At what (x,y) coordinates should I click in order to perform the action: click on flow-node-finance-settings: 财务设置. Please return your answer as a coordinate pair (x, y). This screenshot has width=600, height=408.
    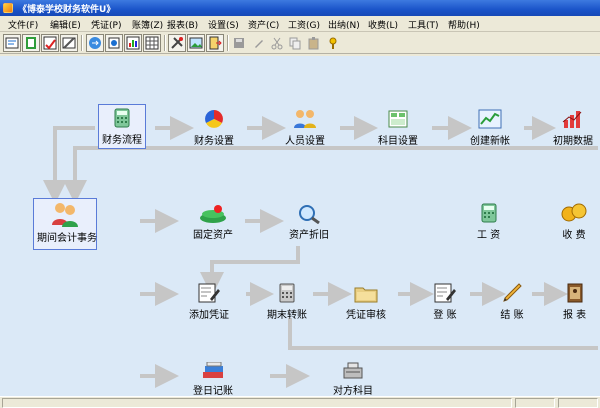
    Looking at the image, I should click on (214, 127).